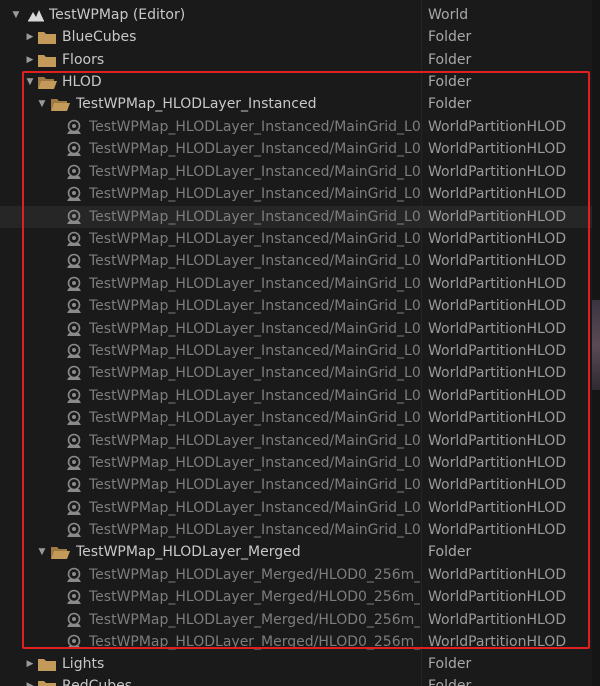 This screenshot has width=600, height=686. What do you see at coordinates (196, 104) in the screenshot?
I see `folder-label-instanced: TestWPMap_HLODLayer_Instanced` at bounding box center [196, 104].